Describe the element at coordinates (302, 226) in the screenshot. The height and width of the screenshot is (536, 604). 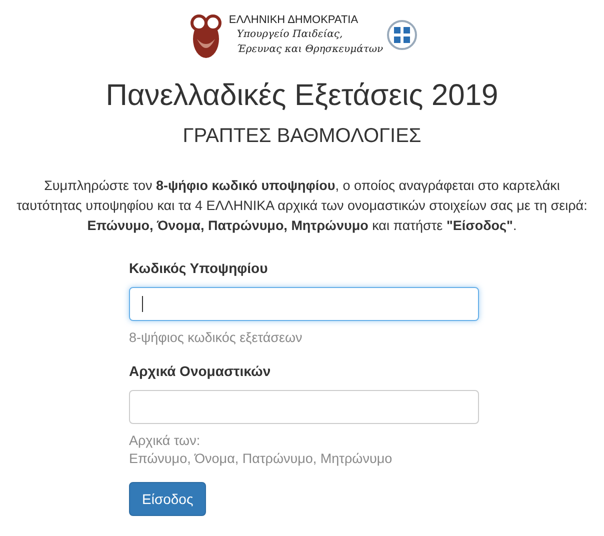
I see `instructions-text: Επώνυμο, Όνομα, Πατρώνυμο, Μητρώνυμο και πατήστε "Είσοδος".` at that location.